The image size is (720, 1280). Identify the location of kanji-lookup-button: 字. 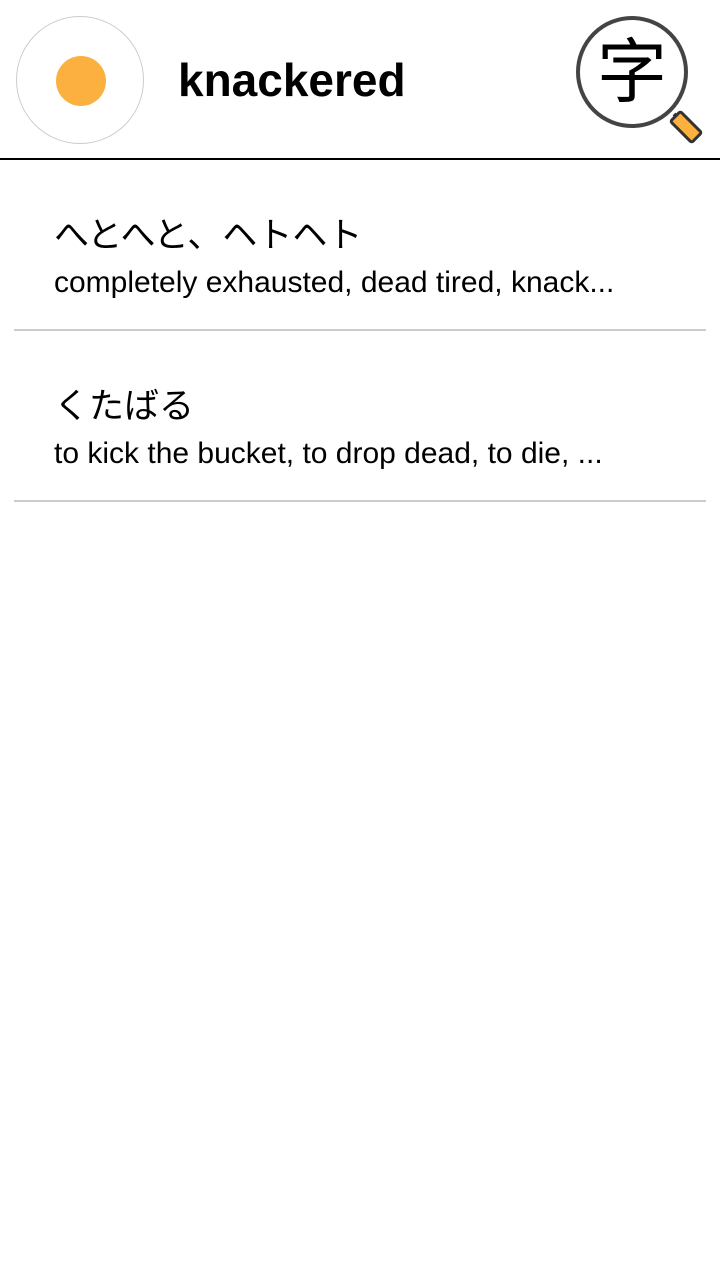
(642, 80).